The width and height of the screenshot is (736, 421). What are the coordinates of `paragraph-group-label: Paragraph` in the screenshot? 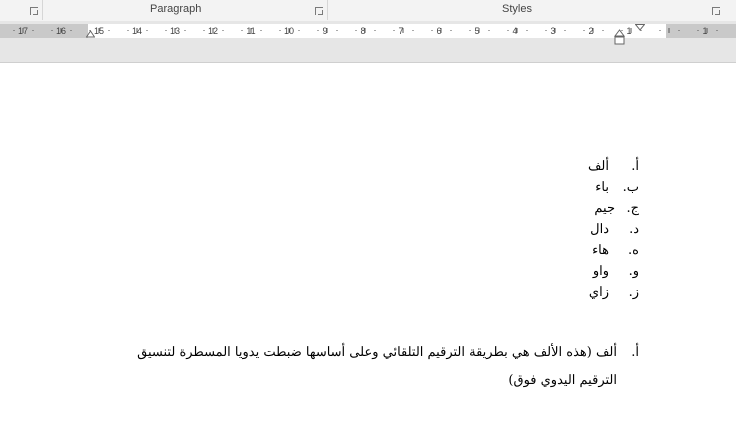 It's located at (176, 9).